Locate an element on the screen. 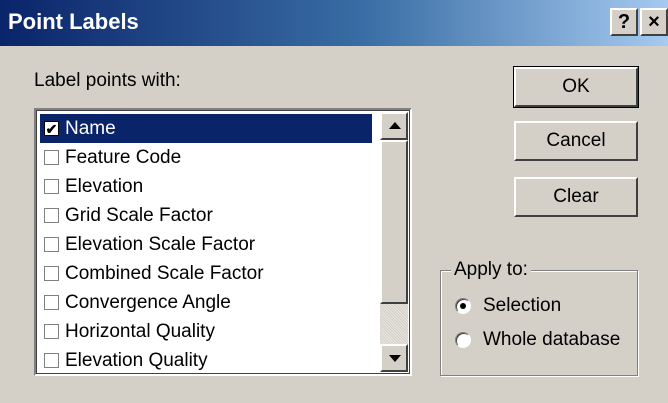 This screenshot has height=403, width=668. cancel-button: Cancel is located at coordinates (576, 141).